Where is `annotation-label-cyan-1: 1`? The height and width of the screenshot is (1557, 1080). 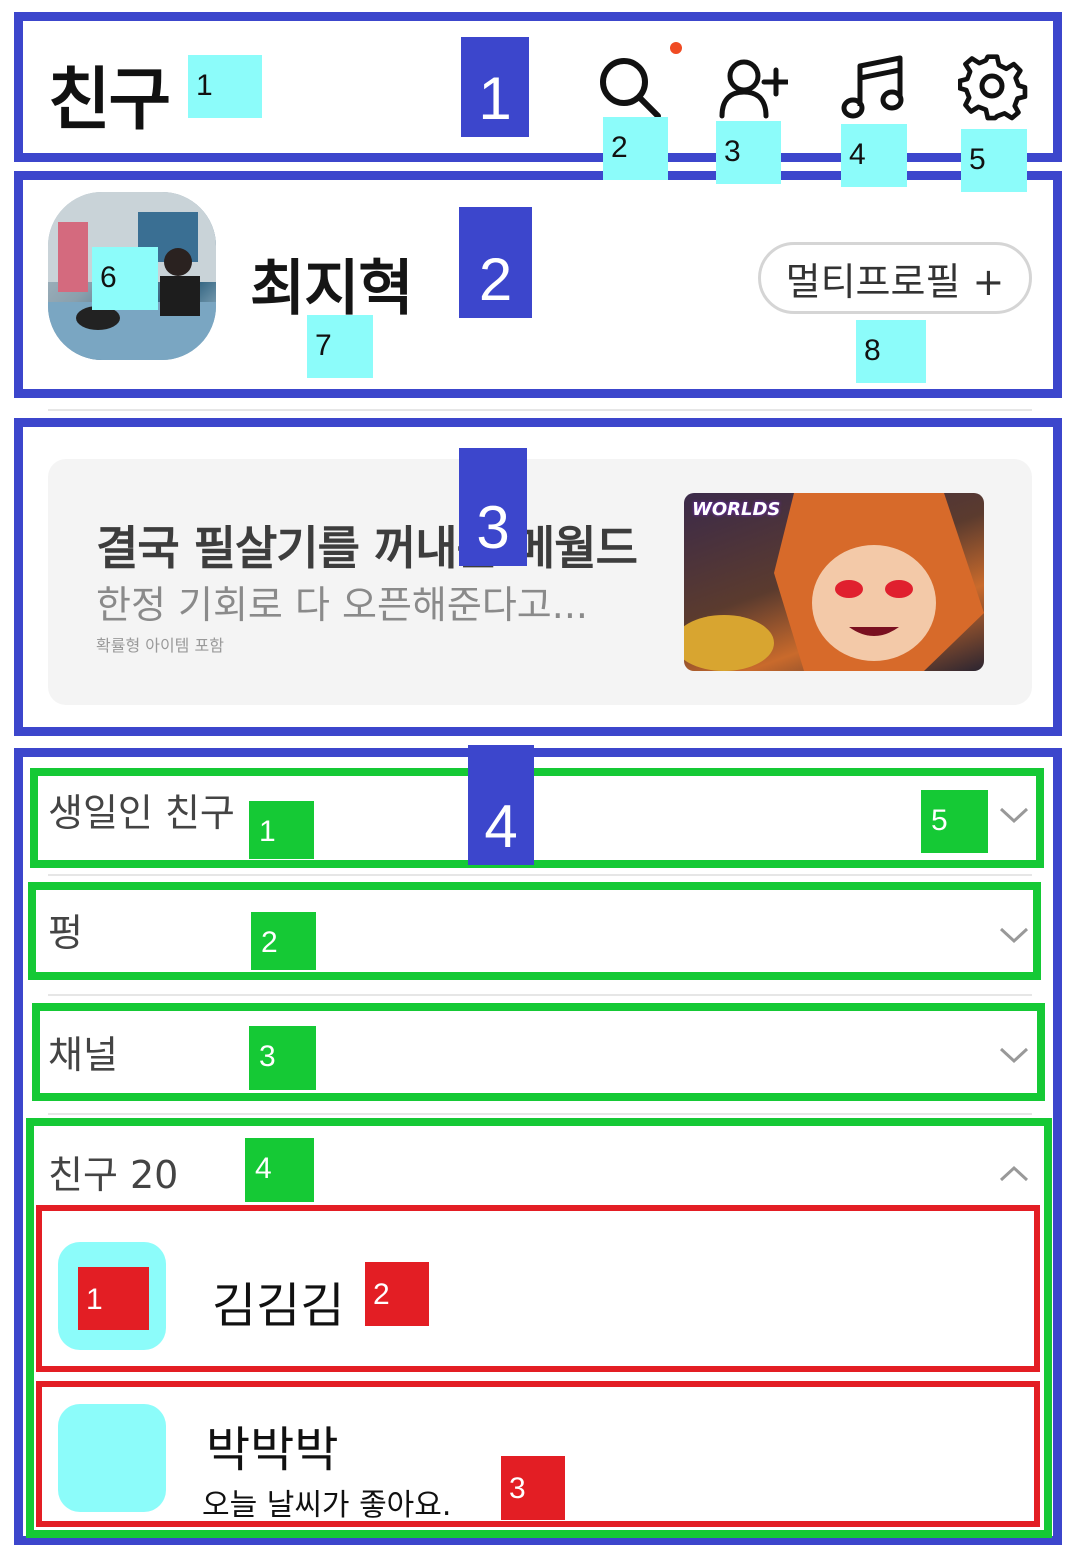 annotation-label-cyan-1: 1 is located at coordinates (225, 86).